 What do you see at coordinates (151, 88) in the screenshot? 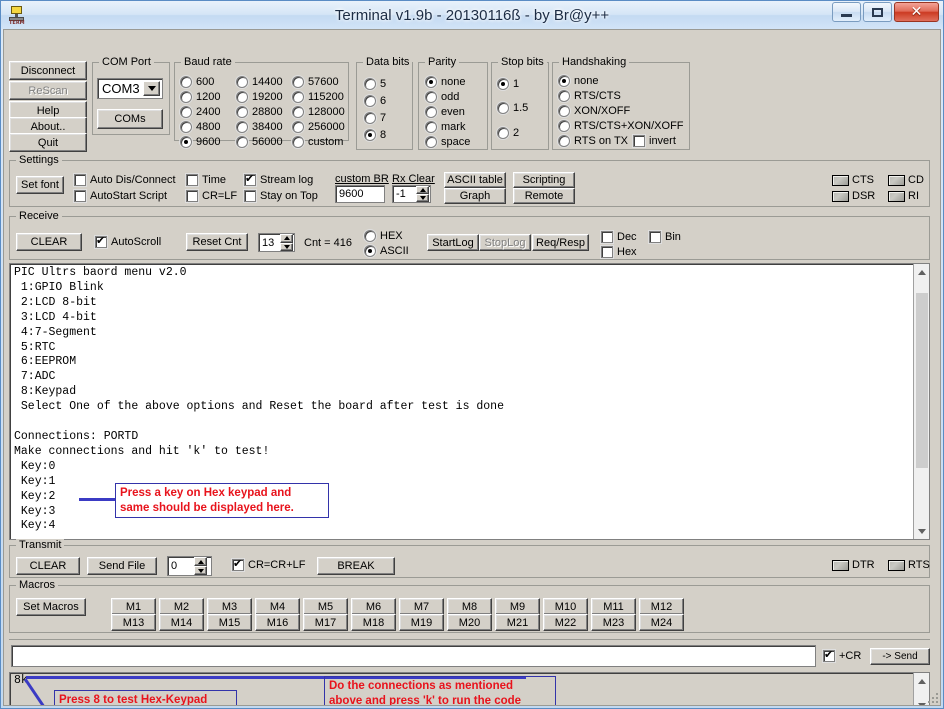
I see `chevron-down-icon` at bounding box center [151, 88].